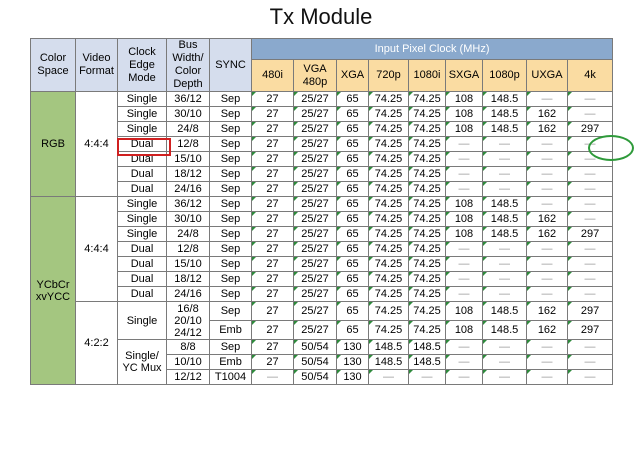 This screenshot has width=642, height=455. Describe the element at coordinates (188, 219) in the screenshot. I see `bus-width-cell: 30/10` at that location.